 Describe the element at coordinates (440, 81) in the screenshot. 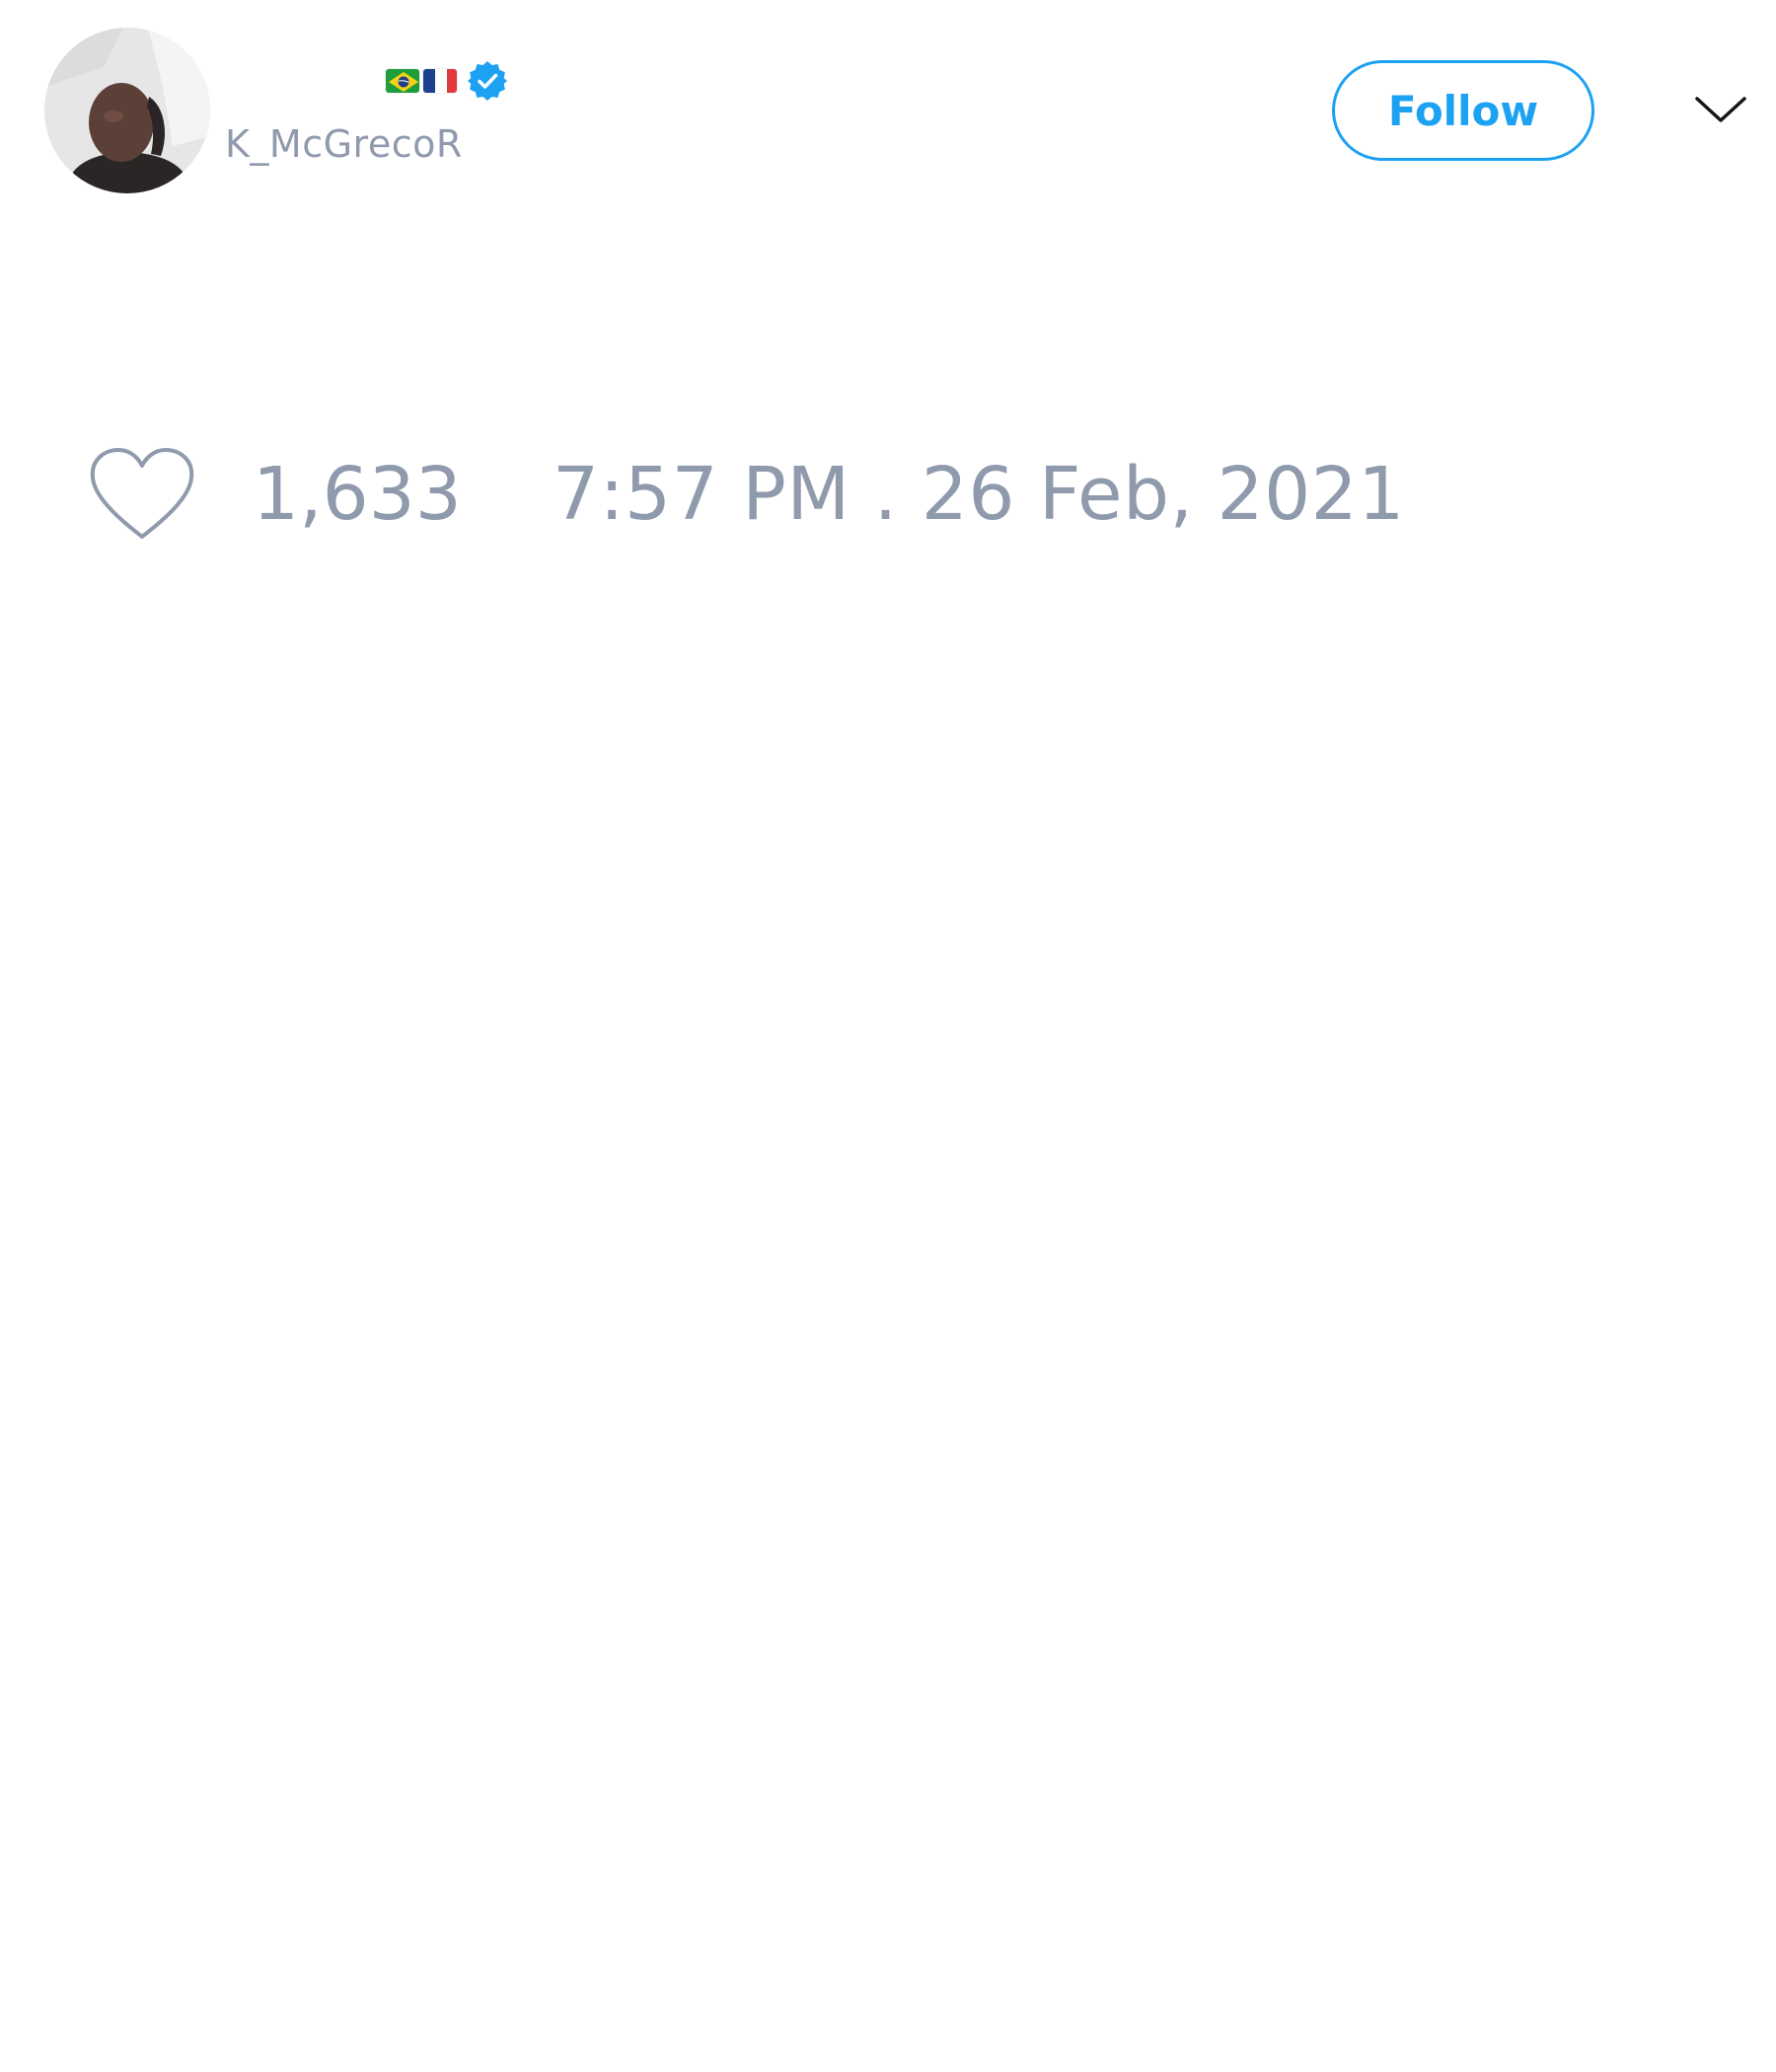

I see `france-flag-icon` at that location.